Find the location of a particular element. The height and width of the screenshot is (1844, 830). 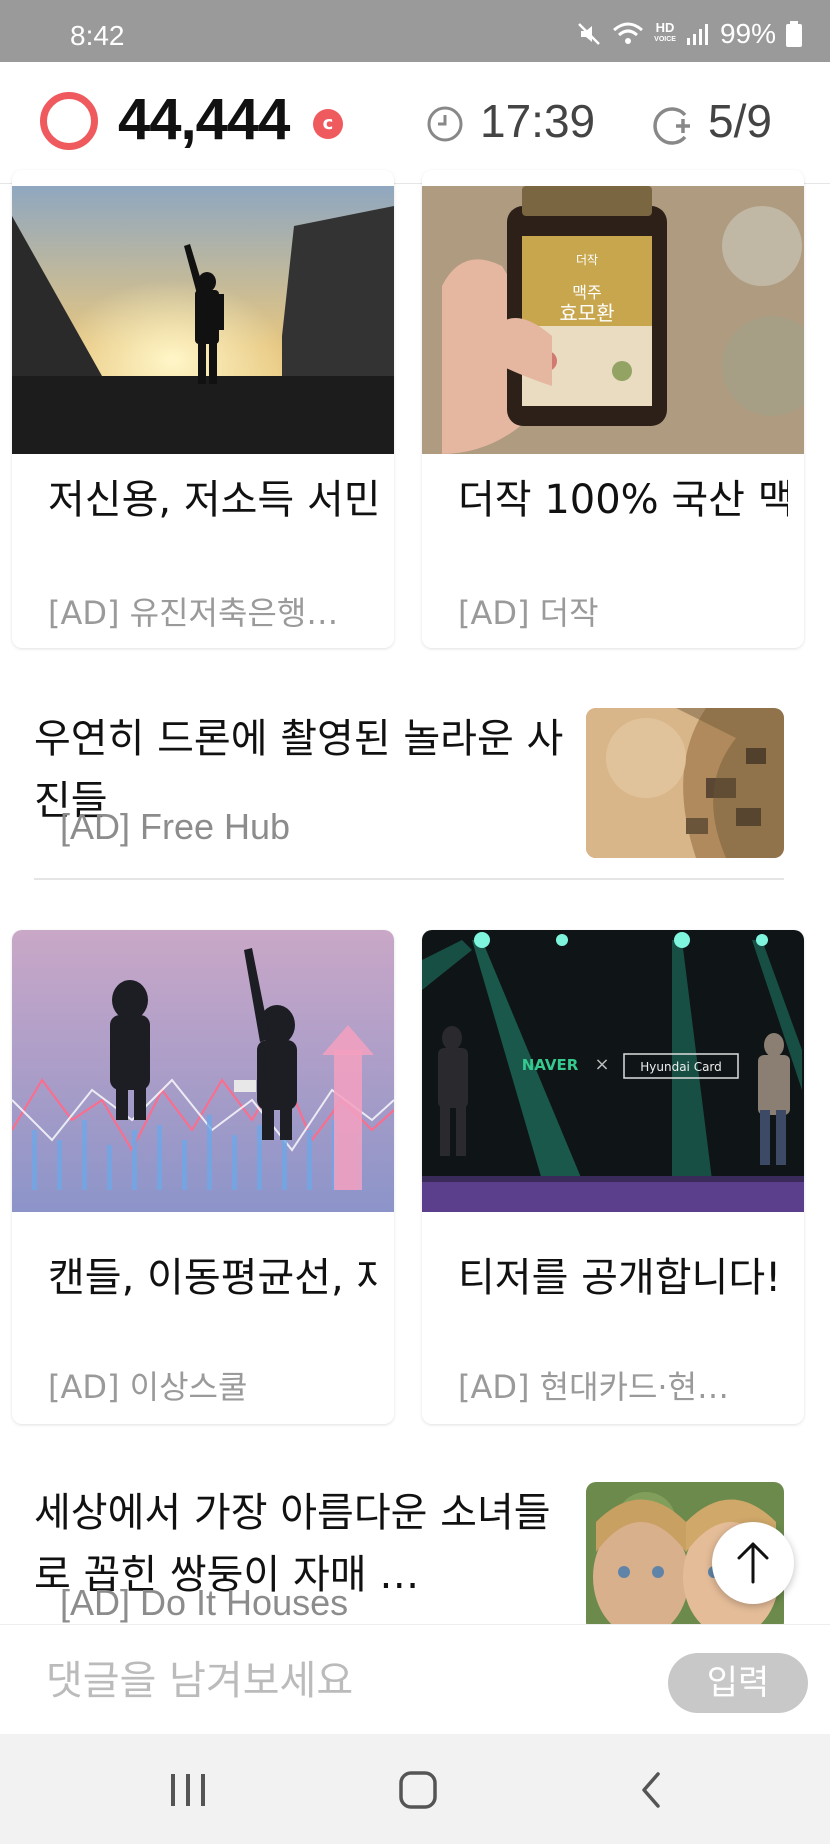

status-icons: HD VOICE 99% is located at coordinates (689, 34).